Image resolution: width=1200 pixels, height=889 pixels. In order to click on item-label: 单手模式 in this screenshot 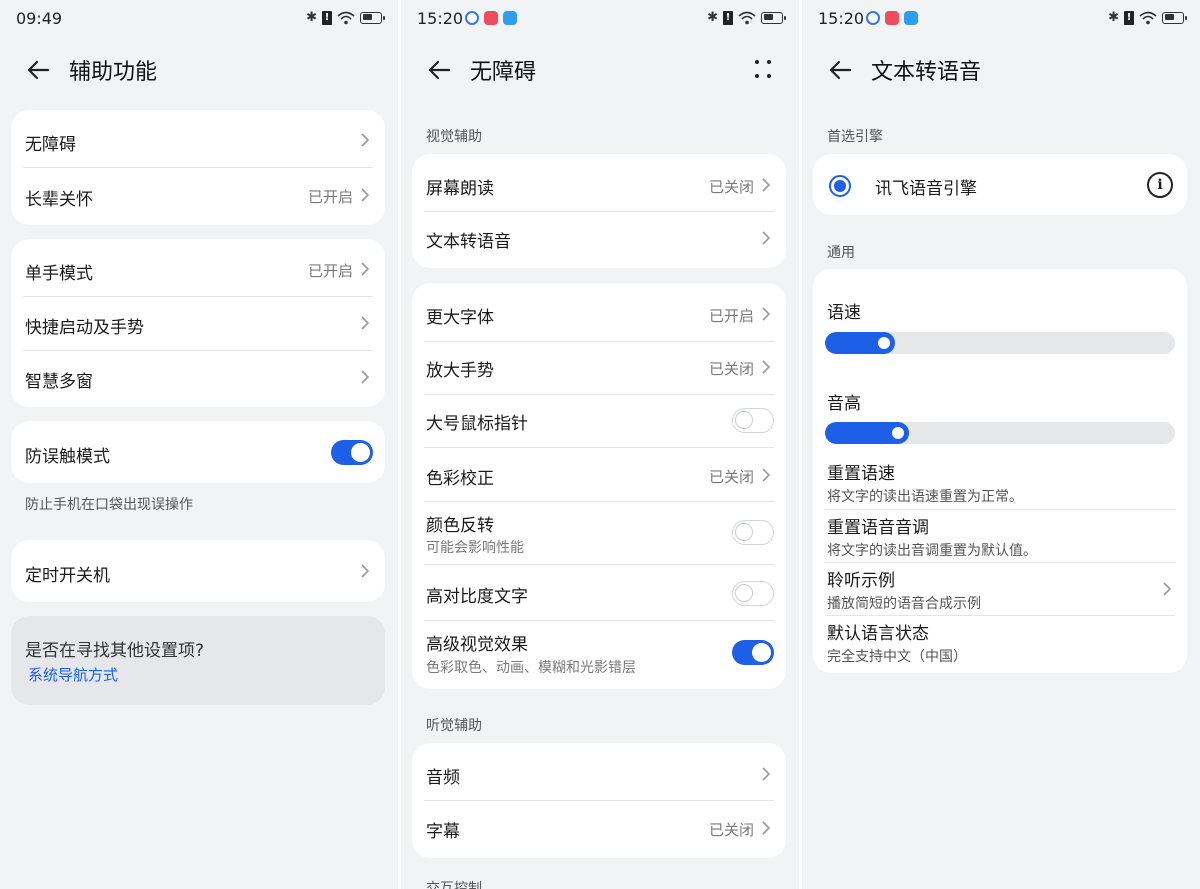, I will do `click(59, 274)`.